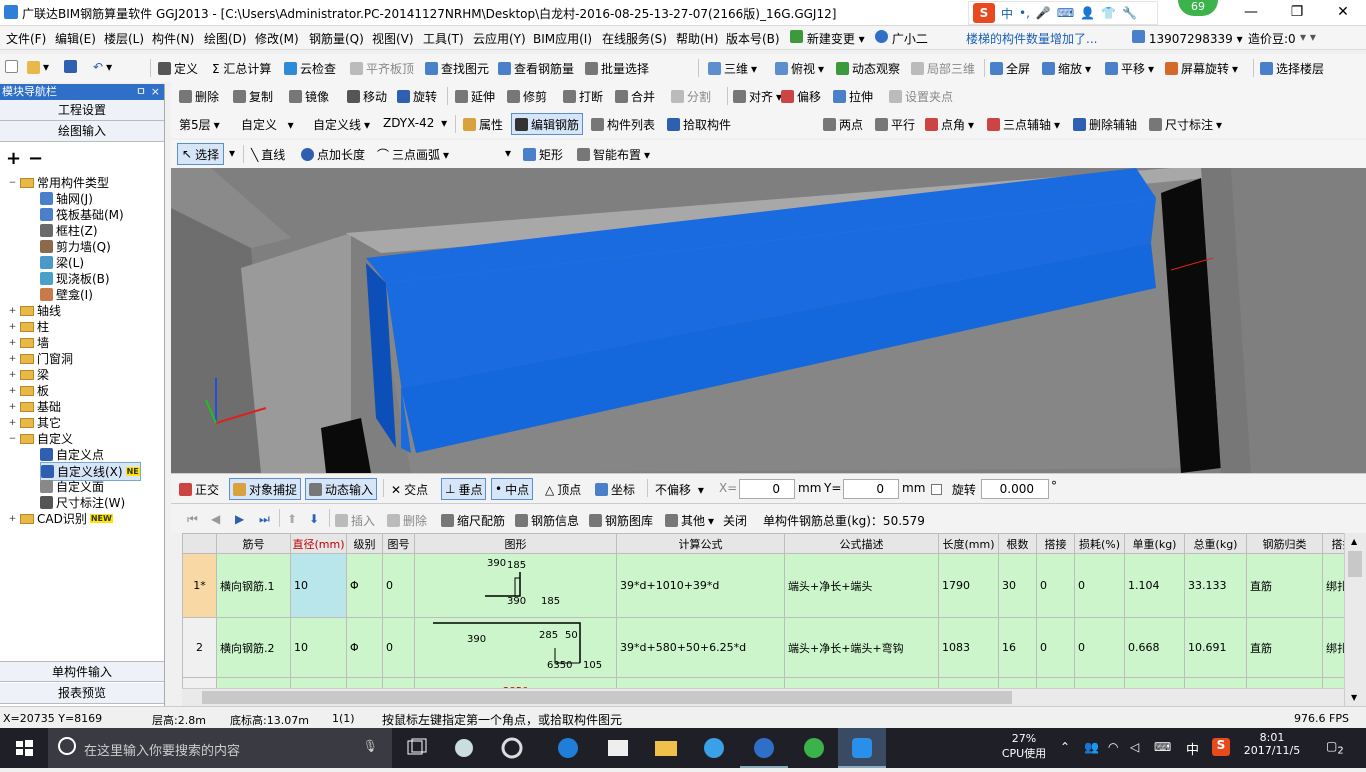  I want to click on tree-item: 轴网(J), so click(66, 198).